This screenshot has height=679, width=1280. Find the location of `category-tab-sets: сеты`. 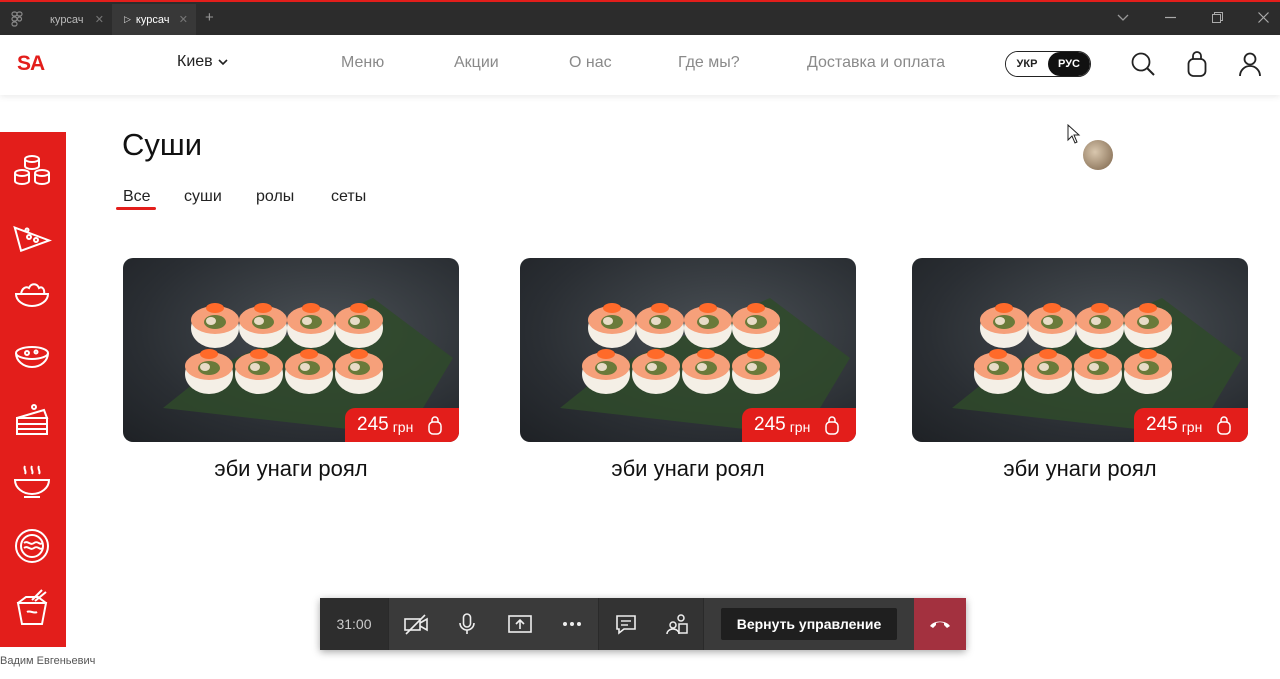

category-tab-sets: сеты is located at coordinates (348, 197).